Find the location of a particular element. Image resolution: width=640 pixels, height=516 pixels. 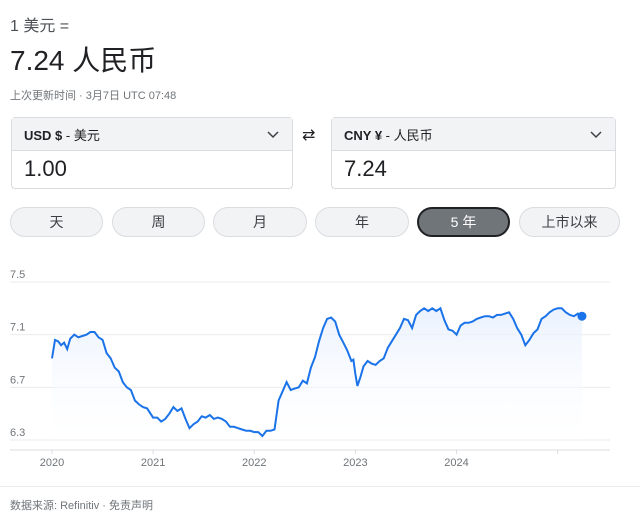

footer: 数据来源: Refinitiv · 免责声明 is located at coordinates (81, 505).